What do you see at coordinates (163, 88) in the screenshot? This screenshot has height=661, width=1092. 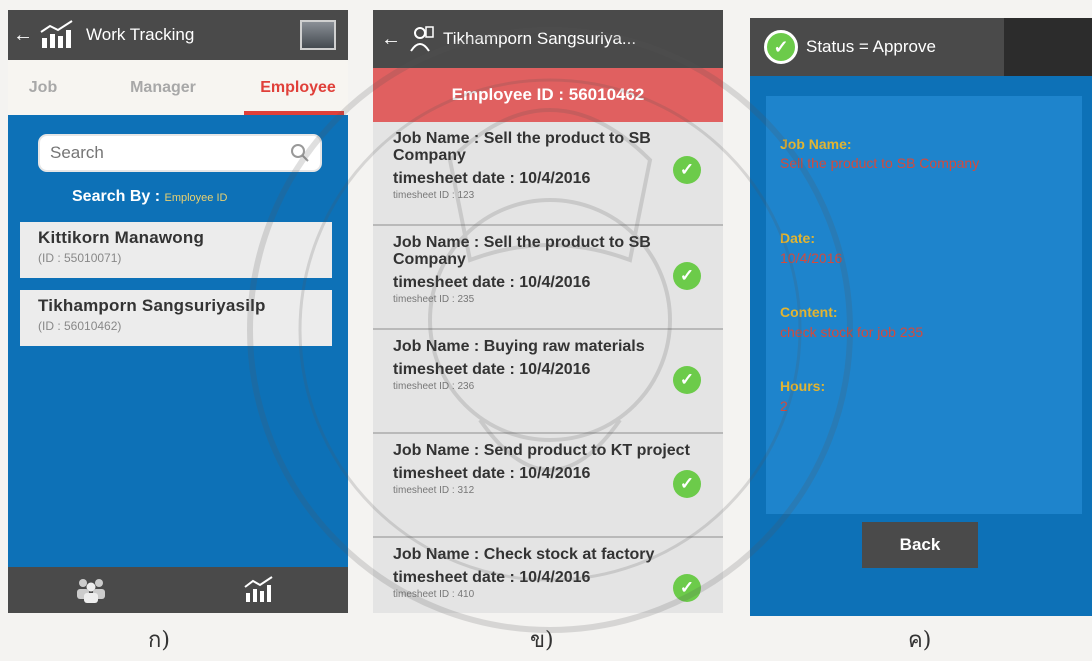 I see `tab-manager: Manager` at bounding box center [163, 88].